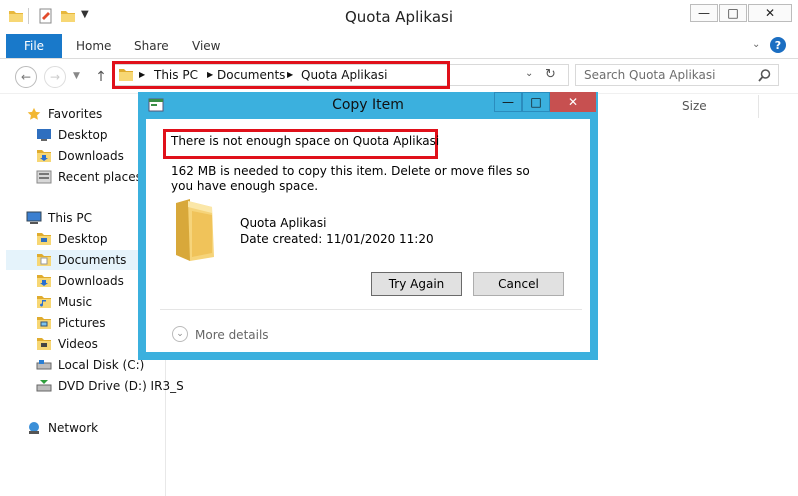 The width and height of the screenshot is (798, 496). I want to click on nav-item-dvd-drive: DVD Drive (D:) IR3_S, so click(118, 386).